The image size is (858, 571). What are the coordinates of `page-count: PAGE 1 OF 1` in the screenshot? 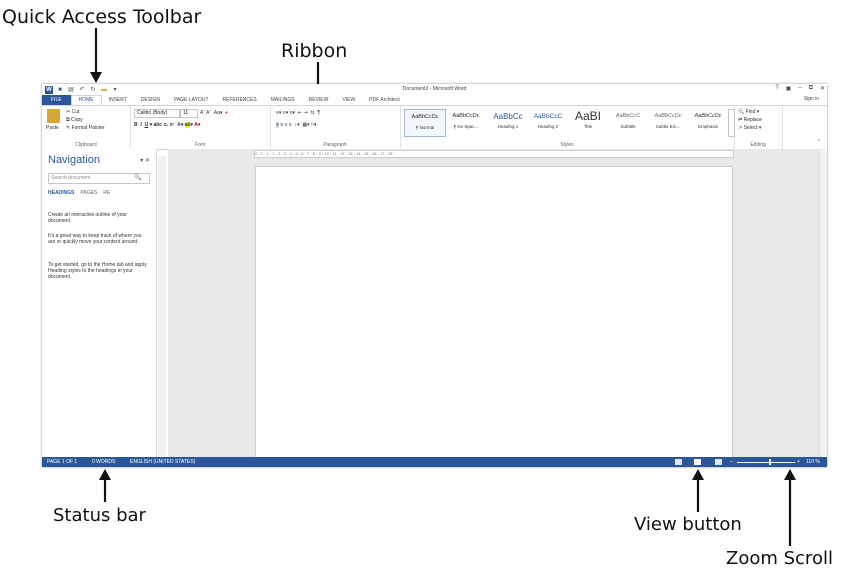 It's located at (62, 462).